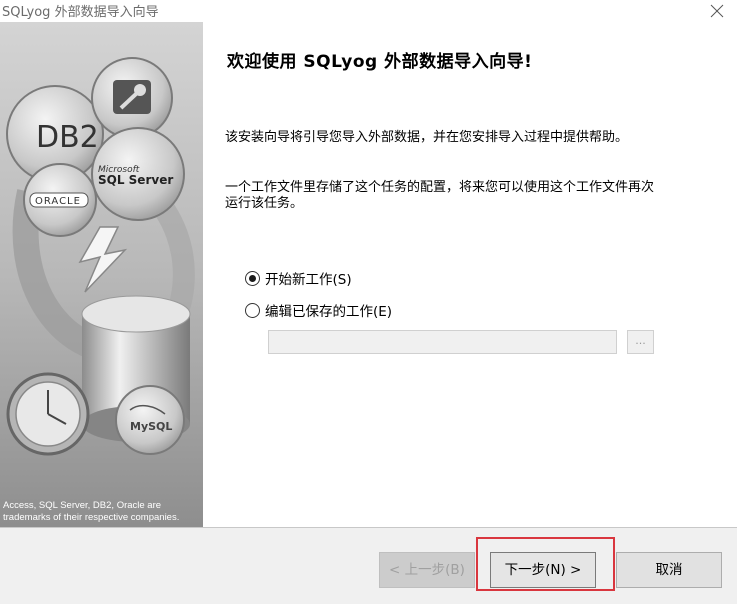 The height and width of the screenshot is (604, 737). Describe the element at coordinates (308, 278) in the screenshot. I see `start-new-job-label: 开始新工作(S)` at that location.